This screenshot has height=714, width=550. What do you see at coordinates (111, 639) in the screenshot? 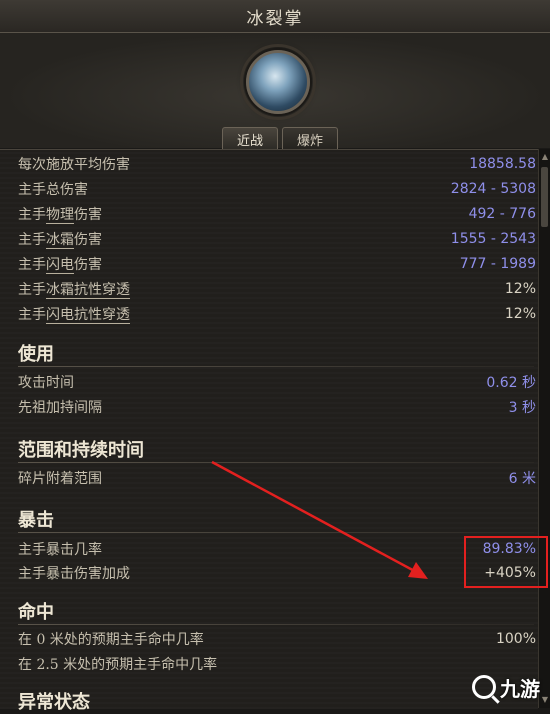
I see `stat-label: 在 0 米处的预期主手命中几率` at bounding box center [111, 639].